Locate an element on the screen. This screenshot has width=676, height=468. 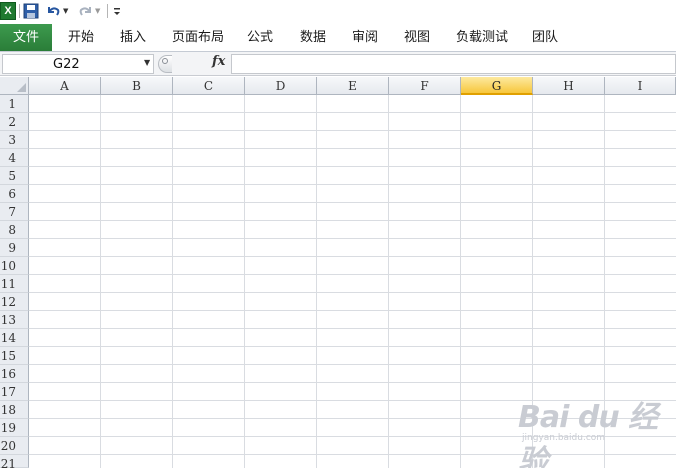
insert-function-icon: fx is located at coordinates (218, 61).